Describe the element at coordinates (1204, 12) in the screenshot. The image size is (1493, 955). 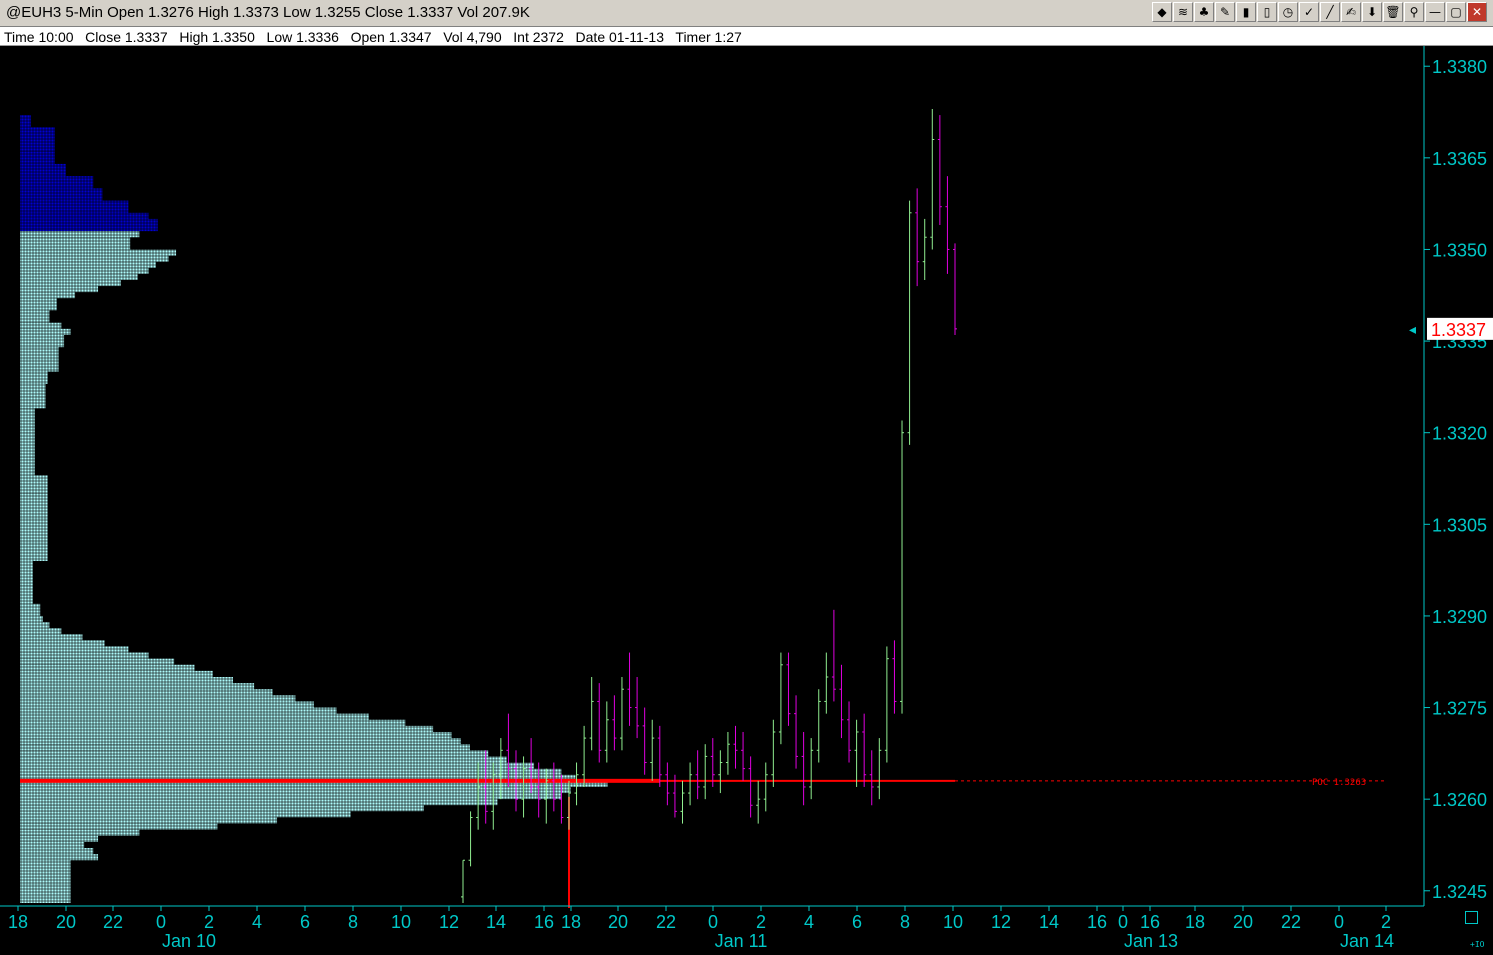
I see `tree-icon: ♣` at that location.